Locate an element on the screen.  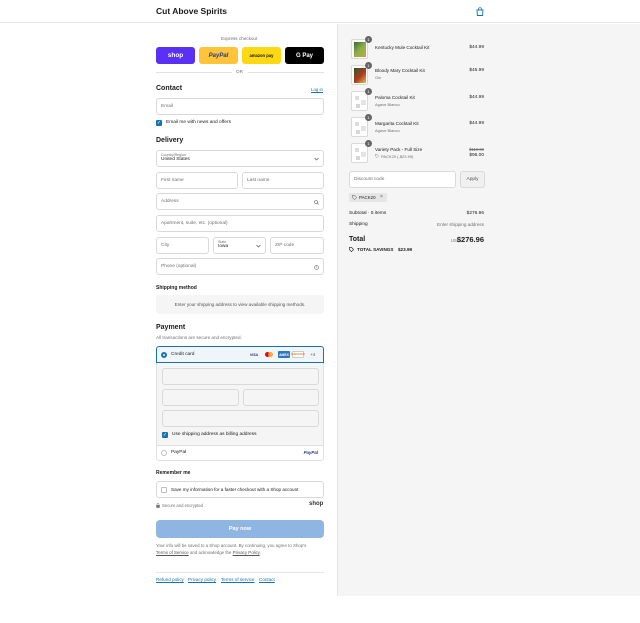
card-number-field is located at coordinates (240, 376).